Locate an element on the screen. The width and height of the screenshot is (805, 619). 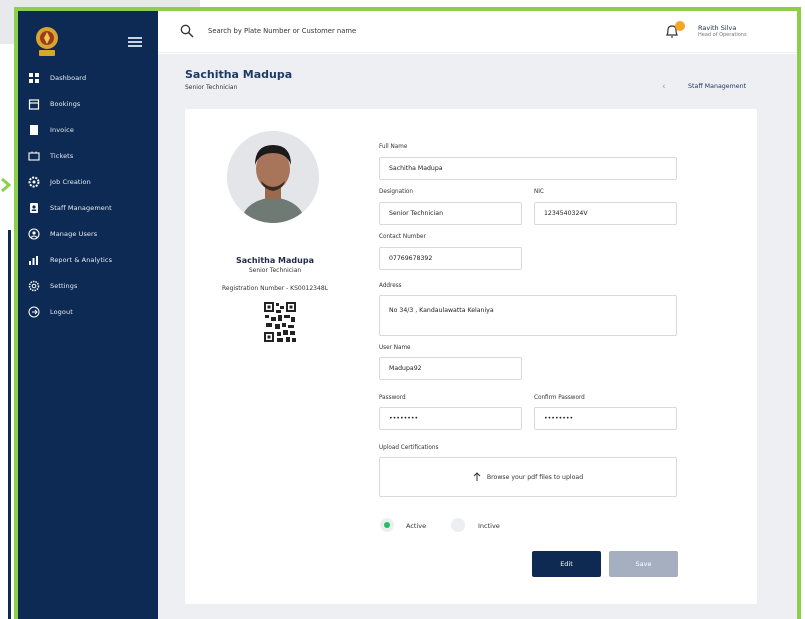
full-name-field is located at coordinates (528, 168).